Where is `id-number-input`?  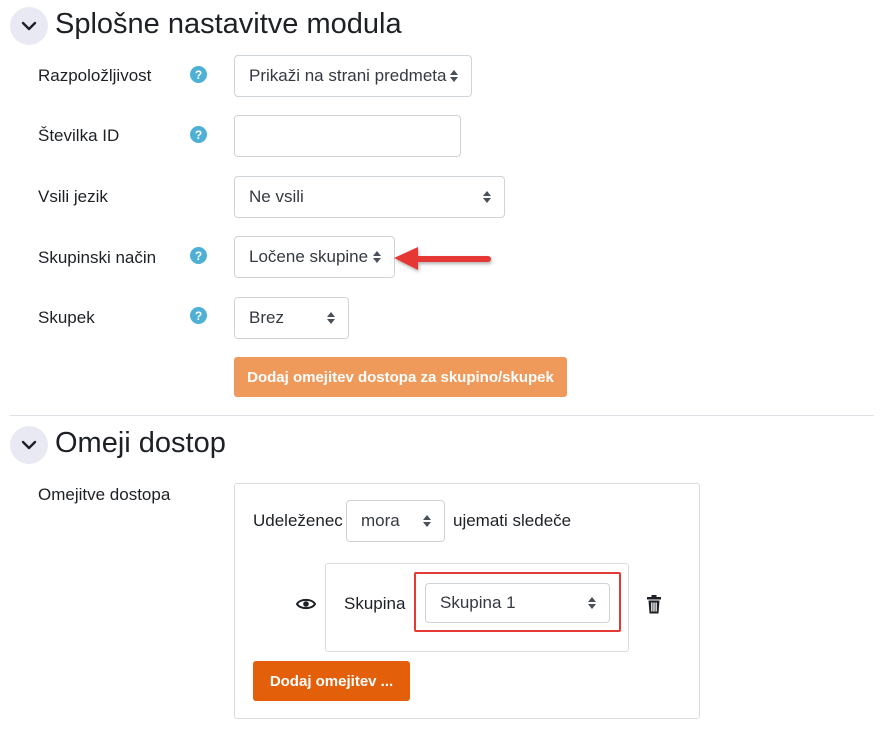
id-number-input is located at coordinates (347, 136).